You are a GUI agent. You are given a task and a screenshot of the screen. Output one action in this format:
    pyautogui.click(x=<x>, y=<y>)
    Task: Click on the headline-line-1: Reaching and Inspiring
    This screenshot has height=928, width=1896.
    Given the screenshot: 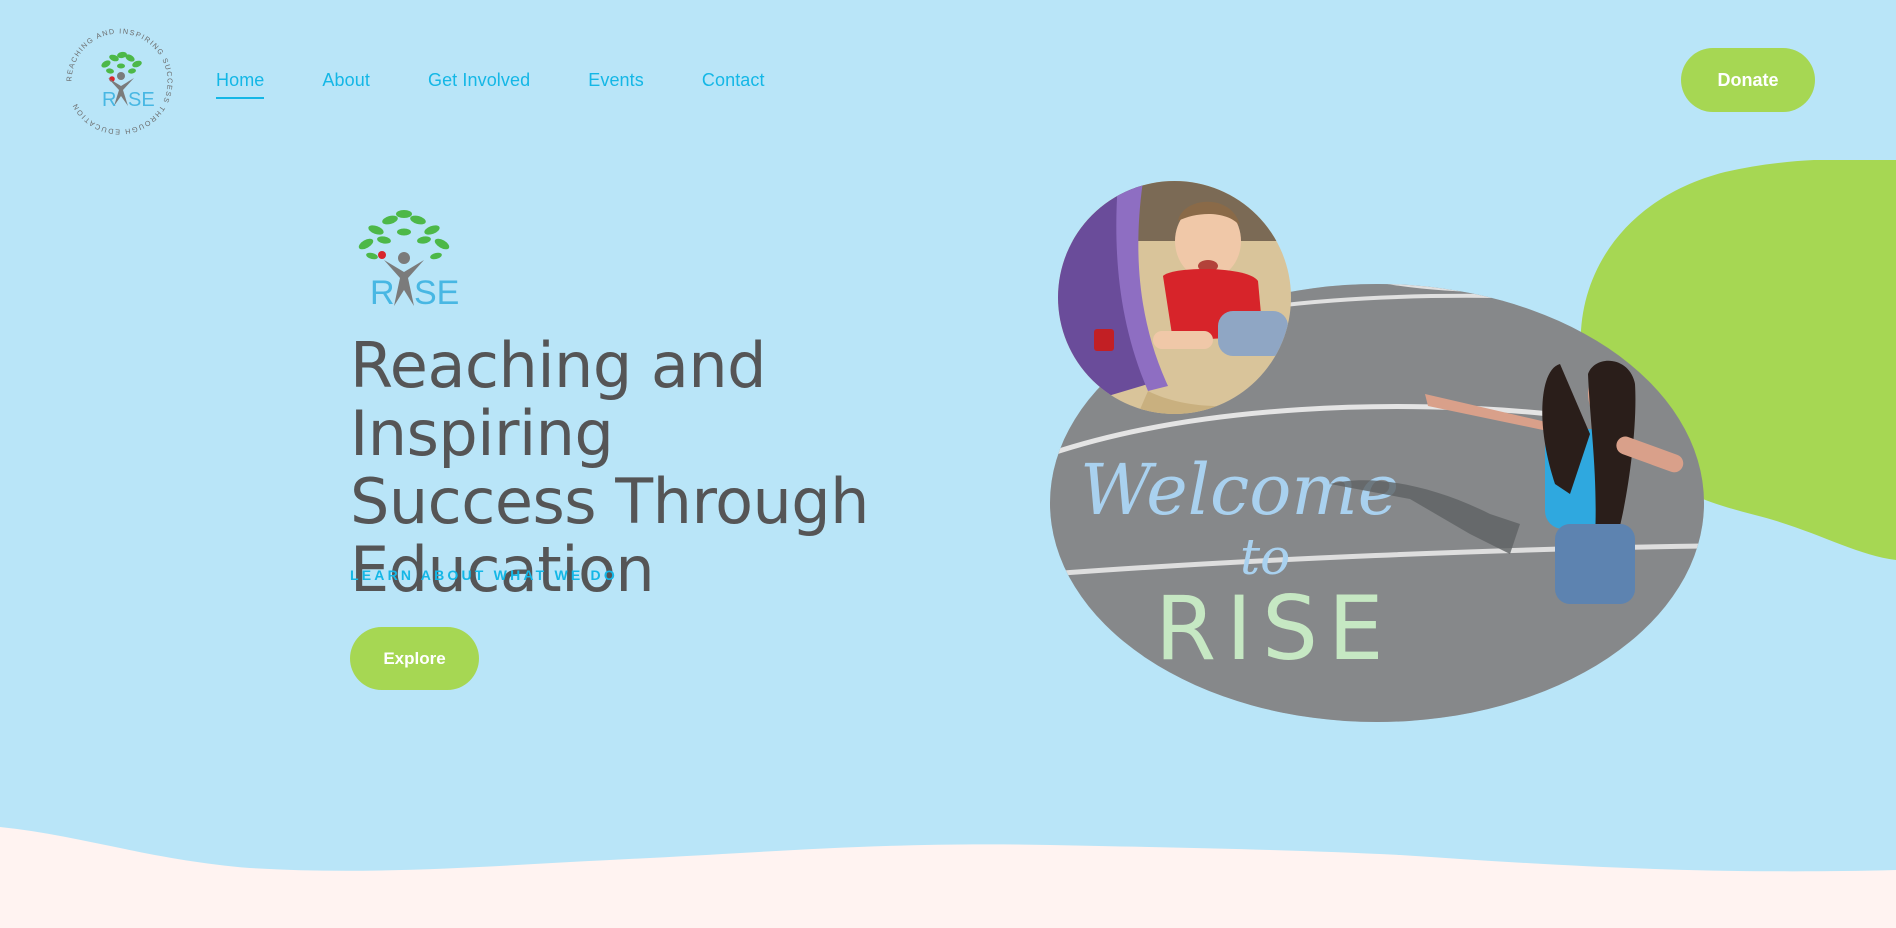 What is the action you would take?
    pyautogui.click(x=558, y=399)
    